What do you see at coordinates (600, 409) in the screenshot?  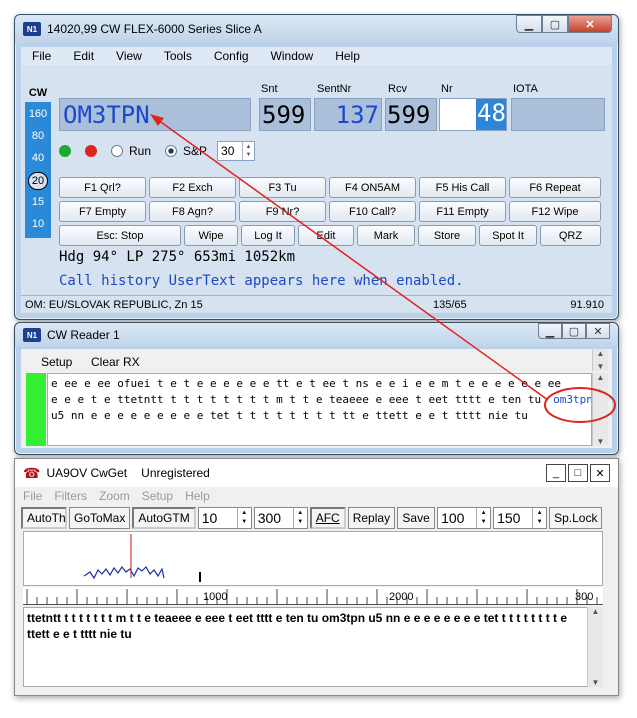 I see `reader-text-scrollbar: ▲ ▼` at bounding box center [600, 409].